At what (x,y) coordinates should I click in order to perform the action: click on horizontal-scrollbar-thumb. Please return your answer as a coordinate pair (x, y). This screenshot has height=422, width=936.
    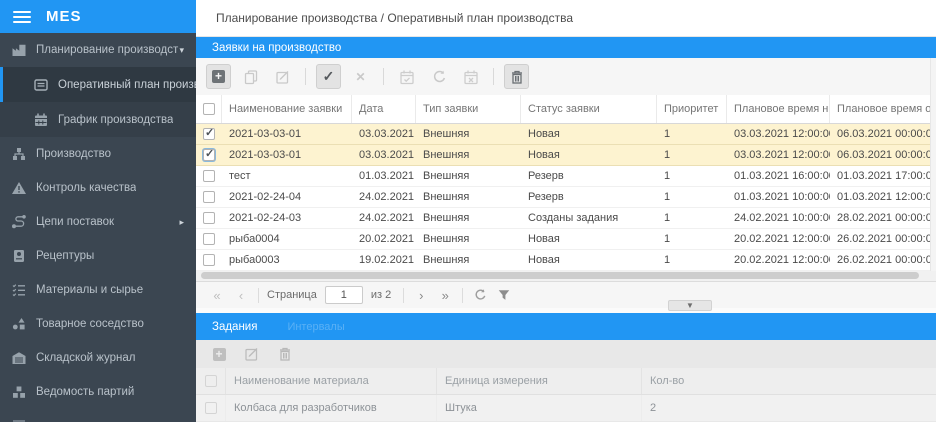
    Looking at the image, I should click on (560, 275).